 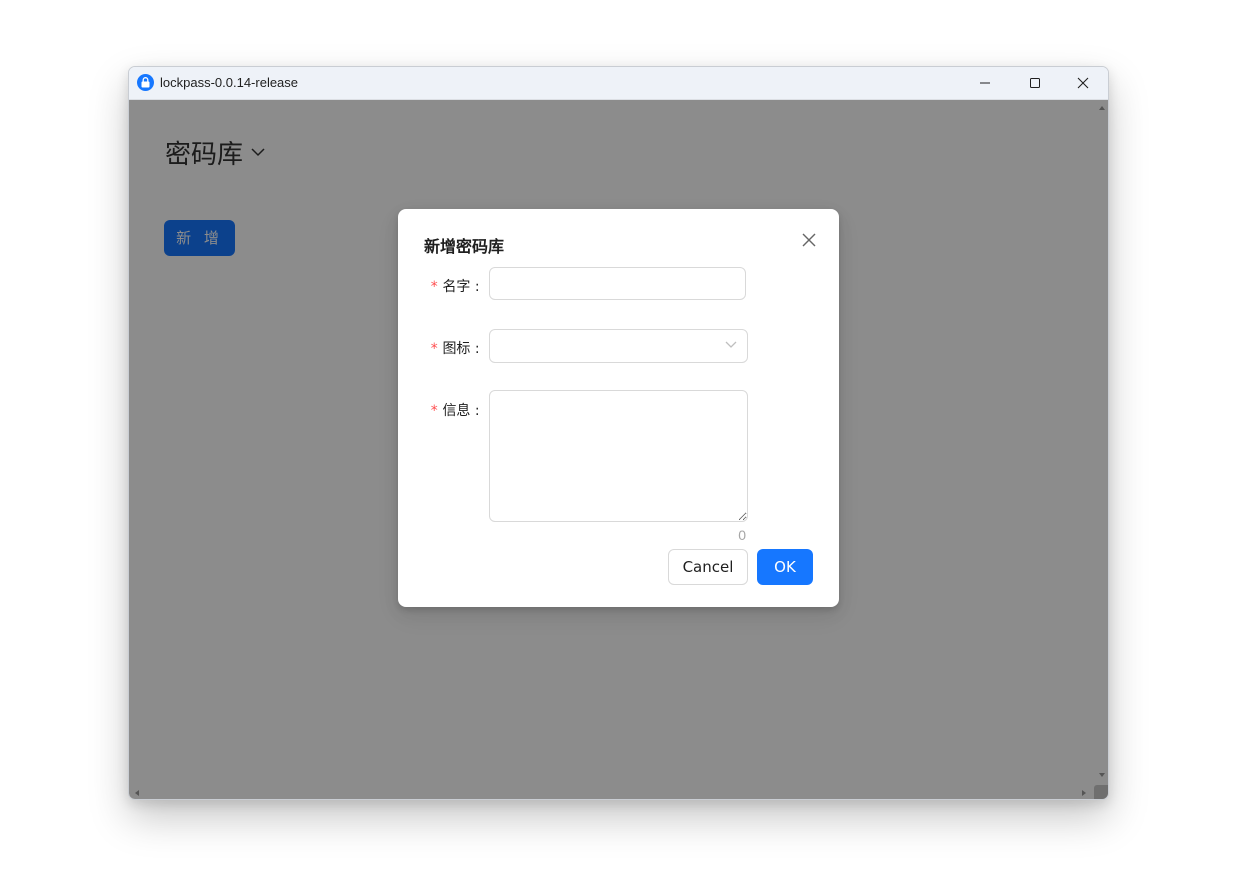 I want to click on dialog-close-button, so click(x=809, y=240).